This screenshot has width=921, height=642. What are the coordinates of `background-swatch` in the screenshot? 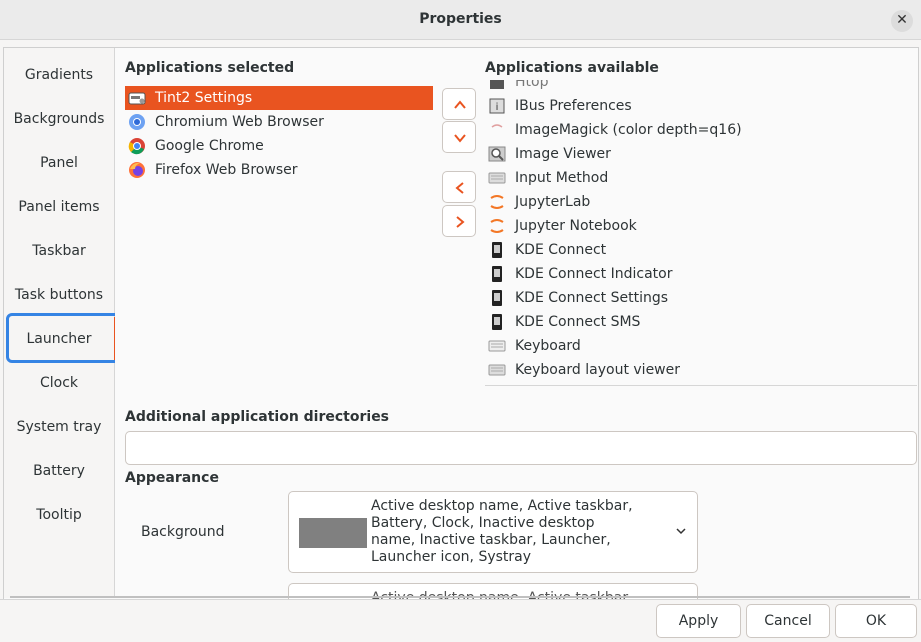 It's located at (333, 533).